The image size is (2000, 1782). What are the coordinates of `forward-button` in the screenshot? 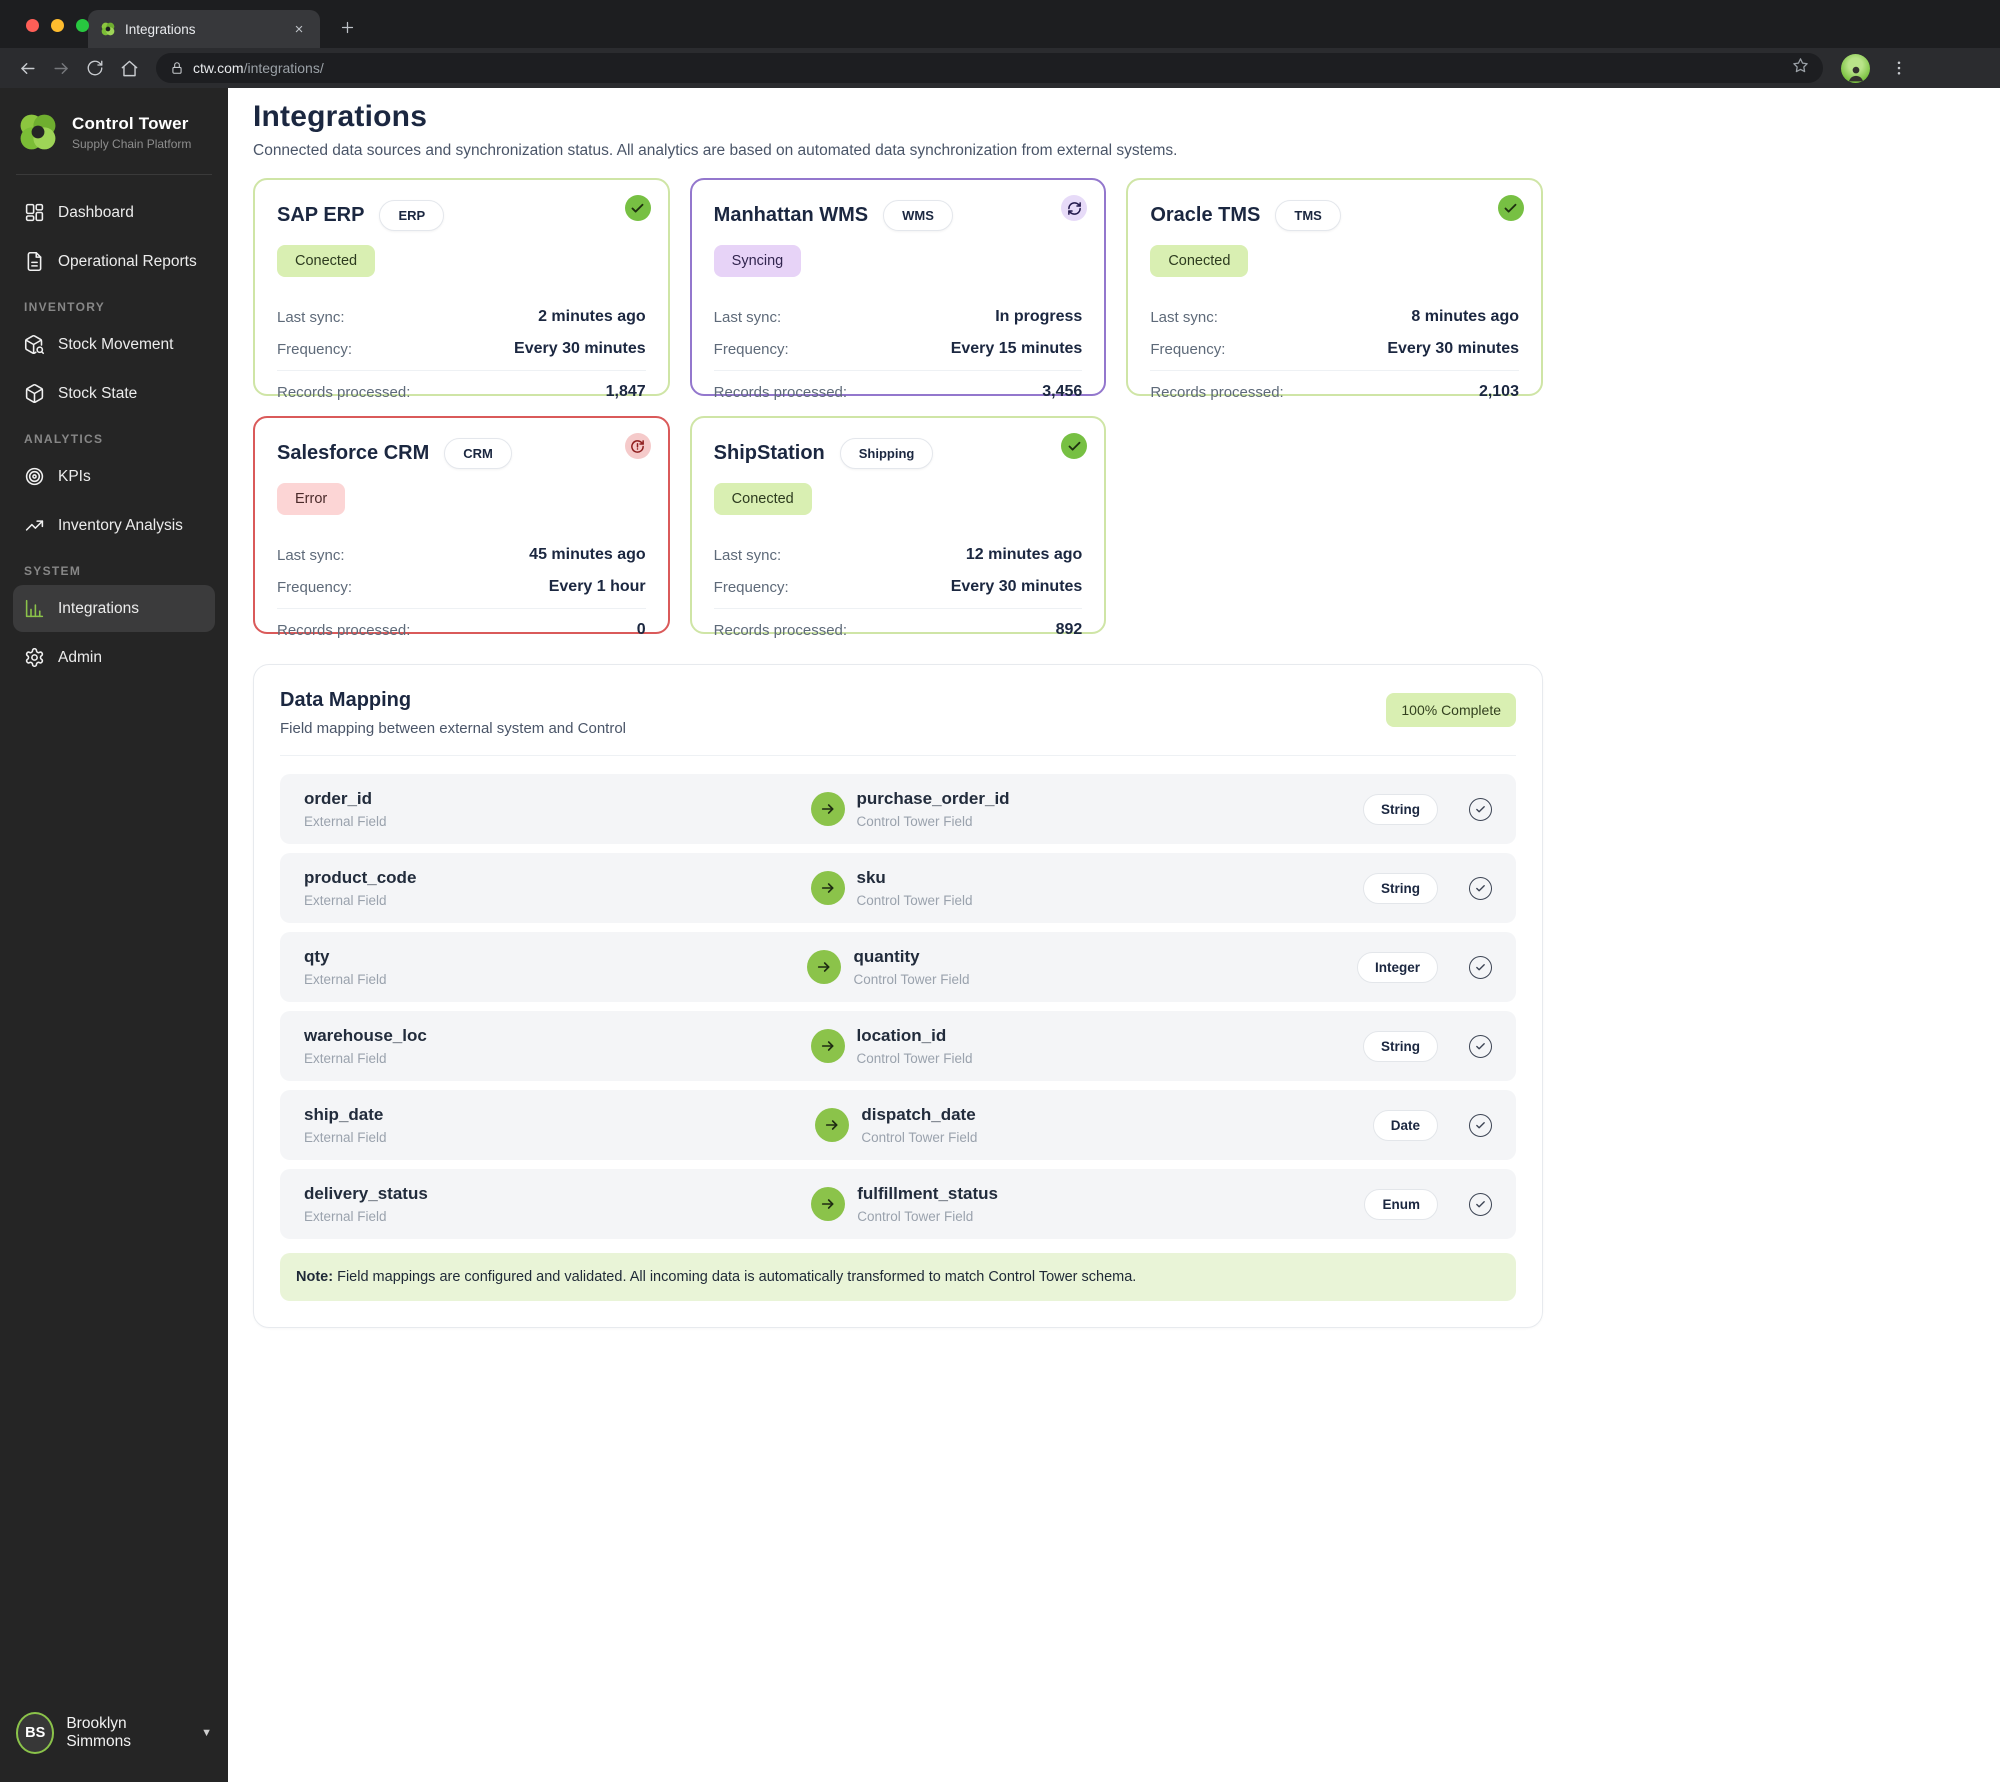 It's located at (61, 68).